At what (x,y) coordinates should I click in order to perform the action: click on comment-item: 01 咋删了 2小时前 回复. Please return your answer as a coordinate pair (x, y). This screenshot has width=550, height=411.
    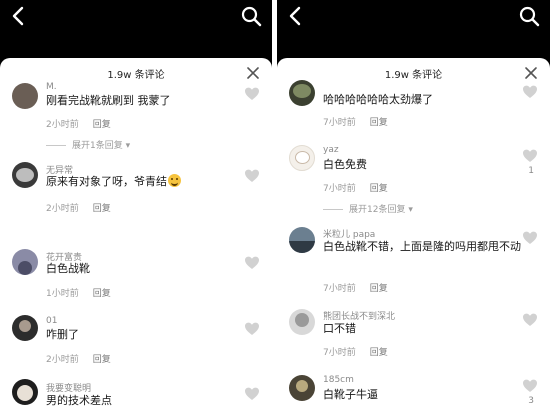
    Looking at the image, I should click on (136, 342).